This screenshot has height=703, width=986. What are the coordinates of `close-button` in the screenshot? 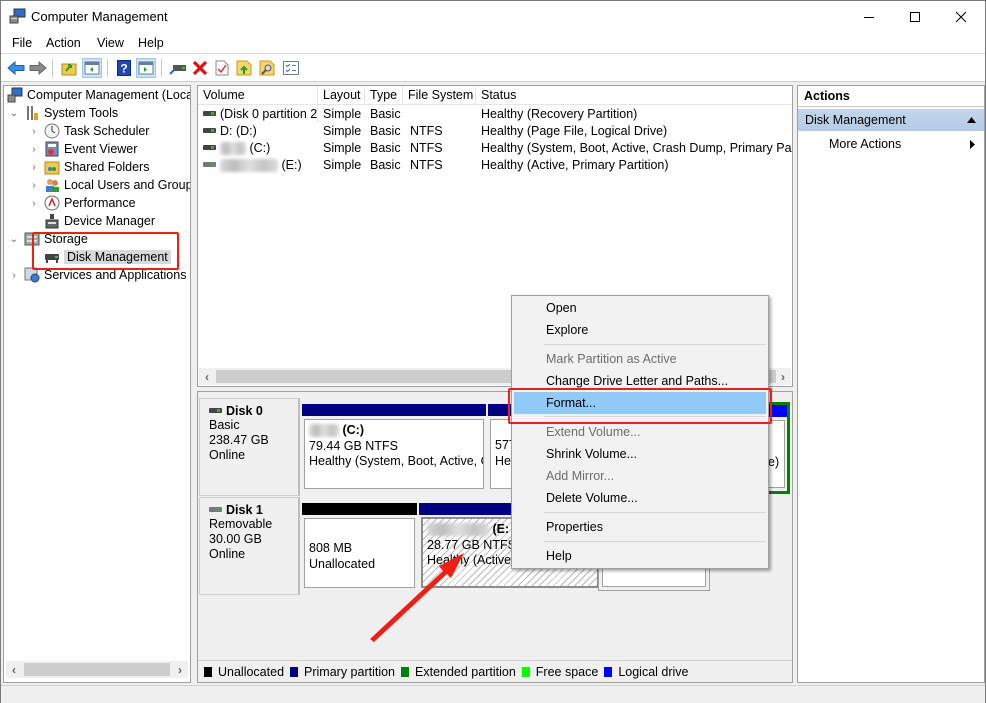 It's located at (961, 16).